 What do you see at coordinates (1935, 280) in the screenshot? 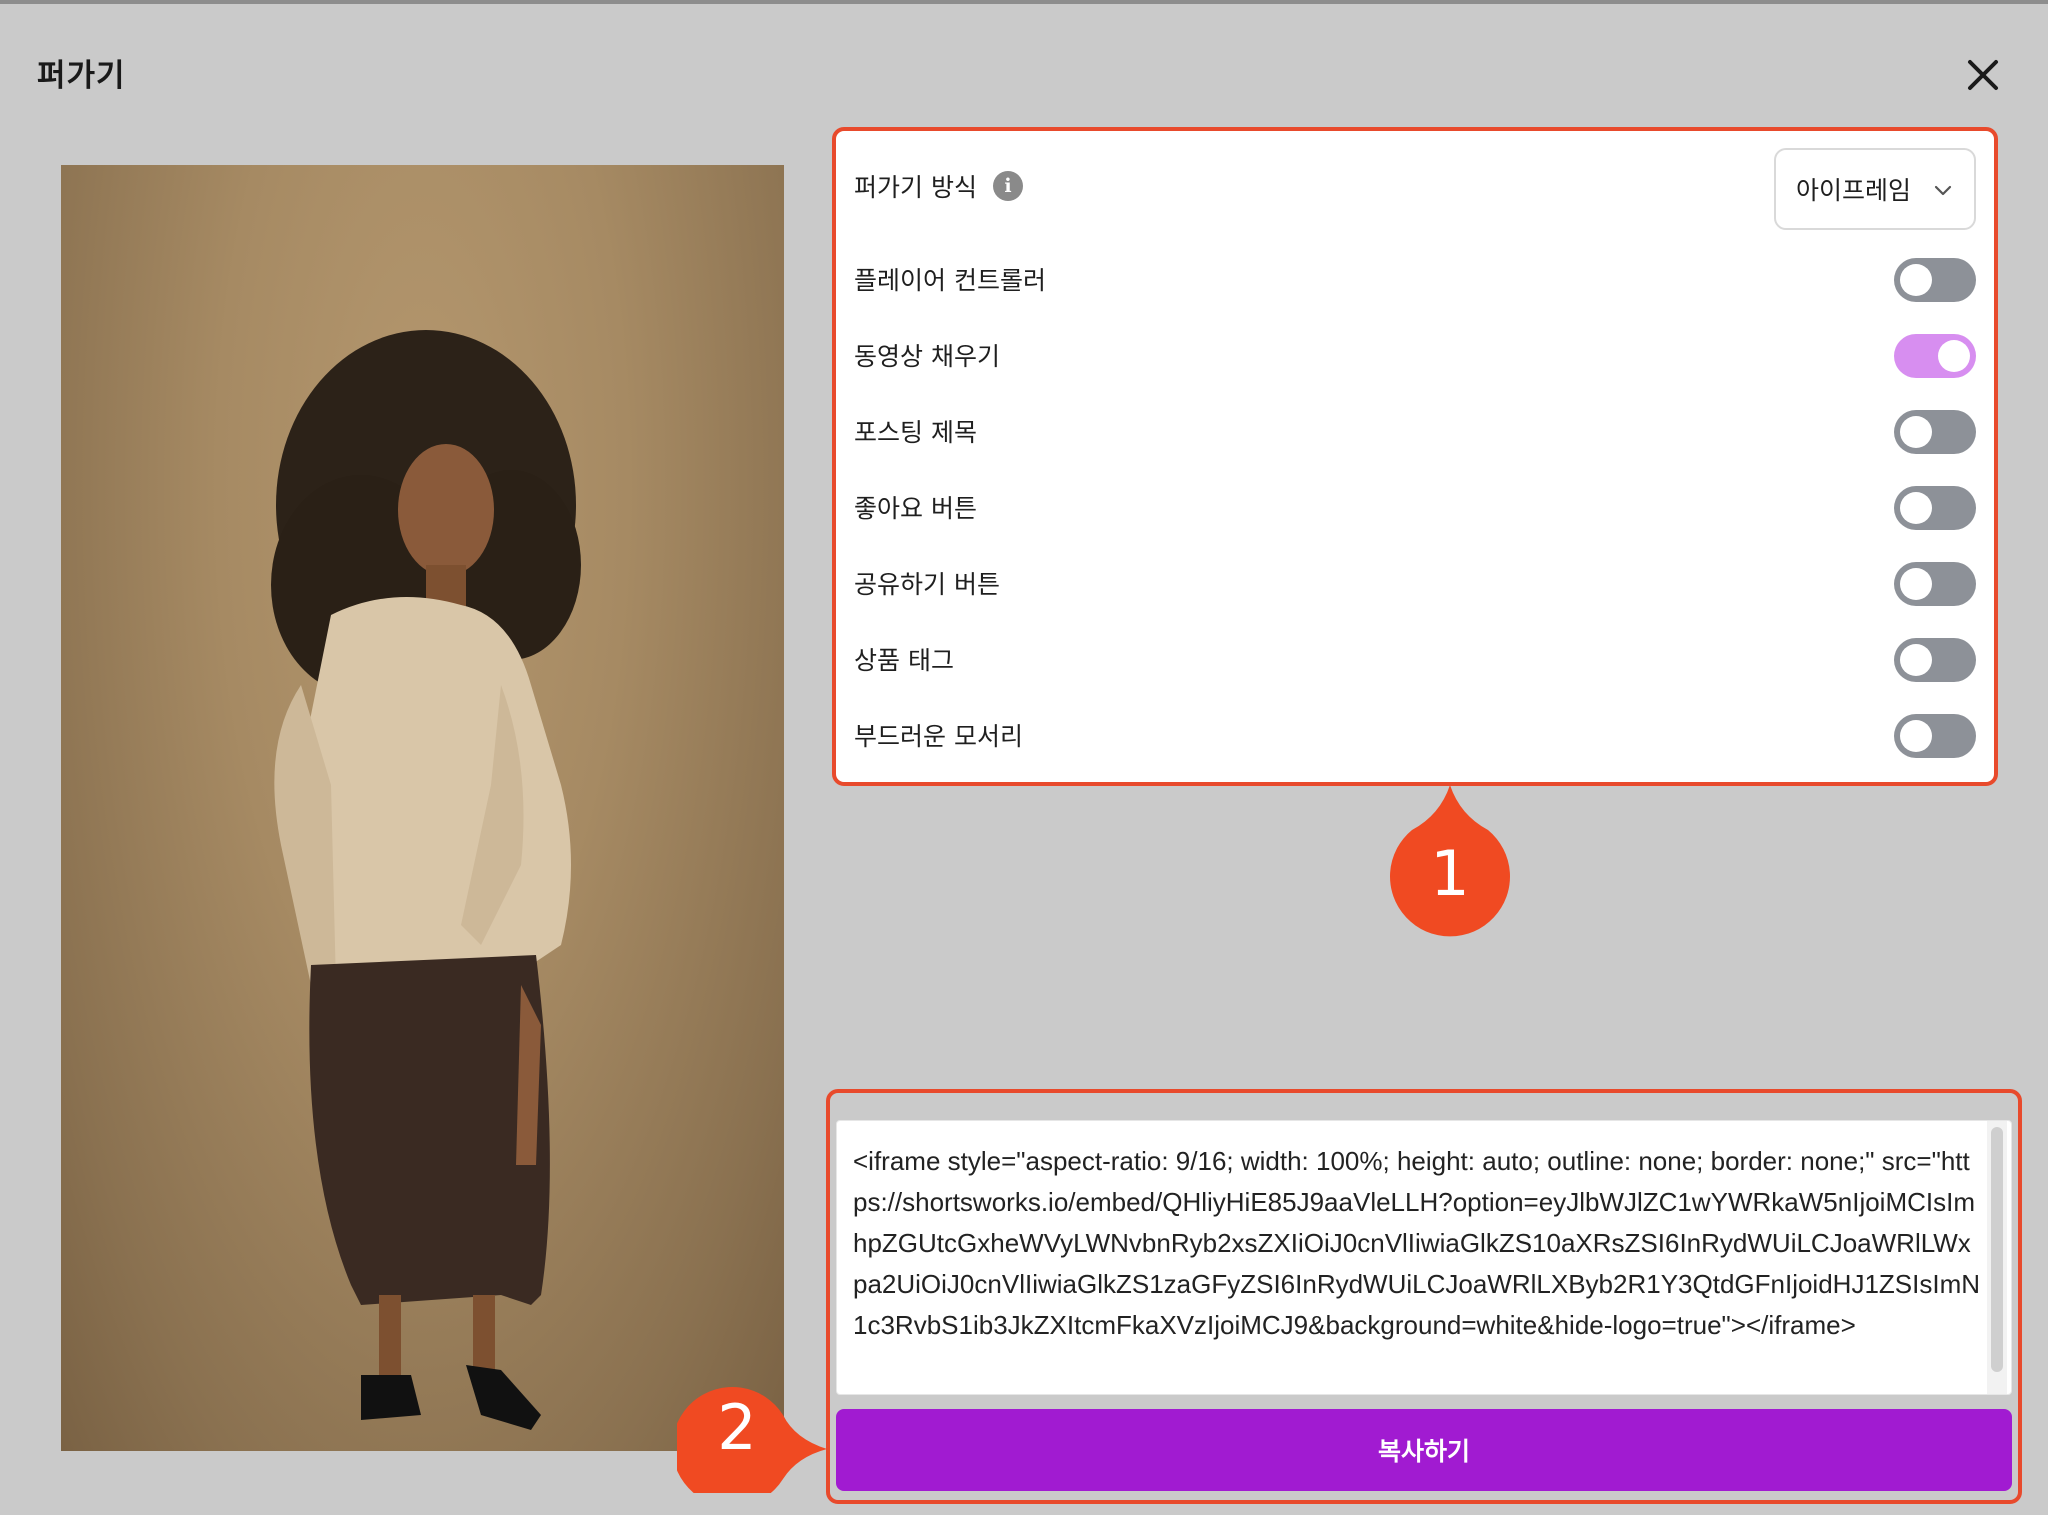
I see `player-controller-toggle` at bounding box center [1935, 280].